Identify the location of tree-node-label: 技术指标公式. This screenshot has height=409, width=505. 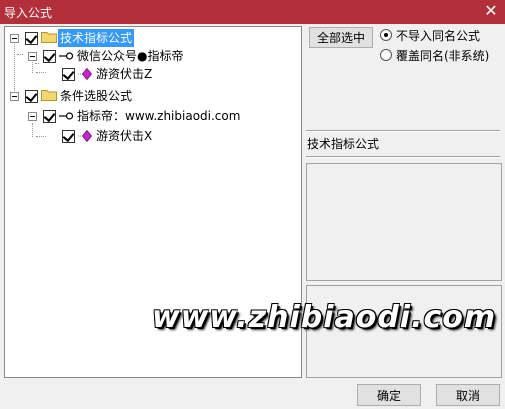
(96, 38).